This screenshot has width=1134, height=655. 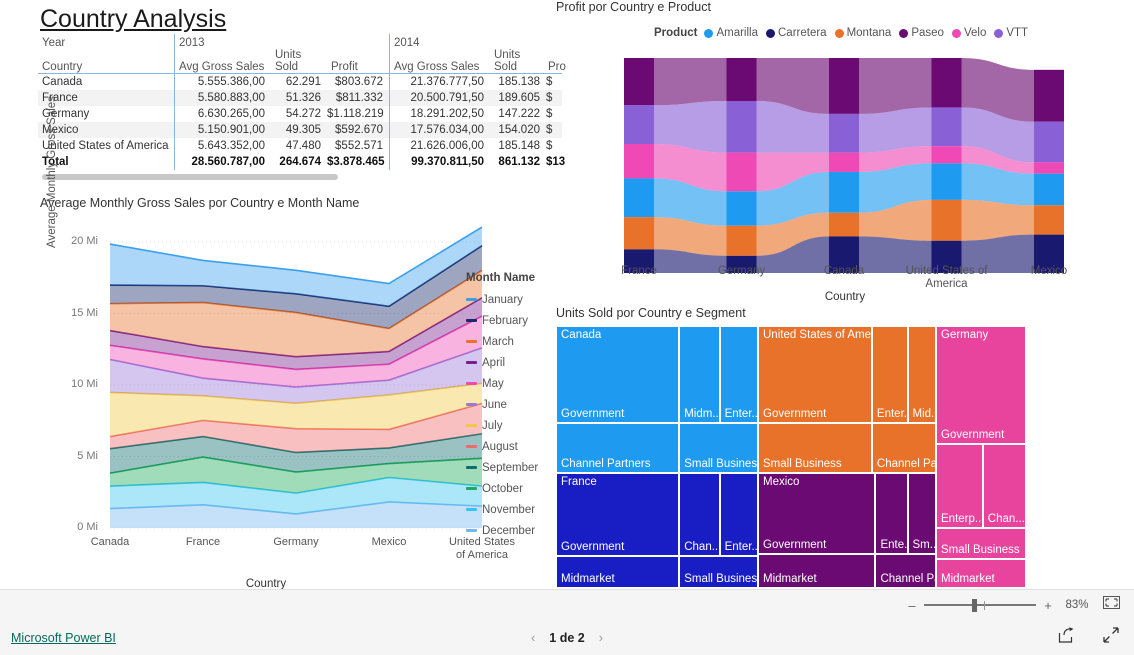 What do you see at coordinates (921, 33) in the screenshot?
I see `ribbon-legend-item-paseo: Paseo` at bounding box center [921, 33].